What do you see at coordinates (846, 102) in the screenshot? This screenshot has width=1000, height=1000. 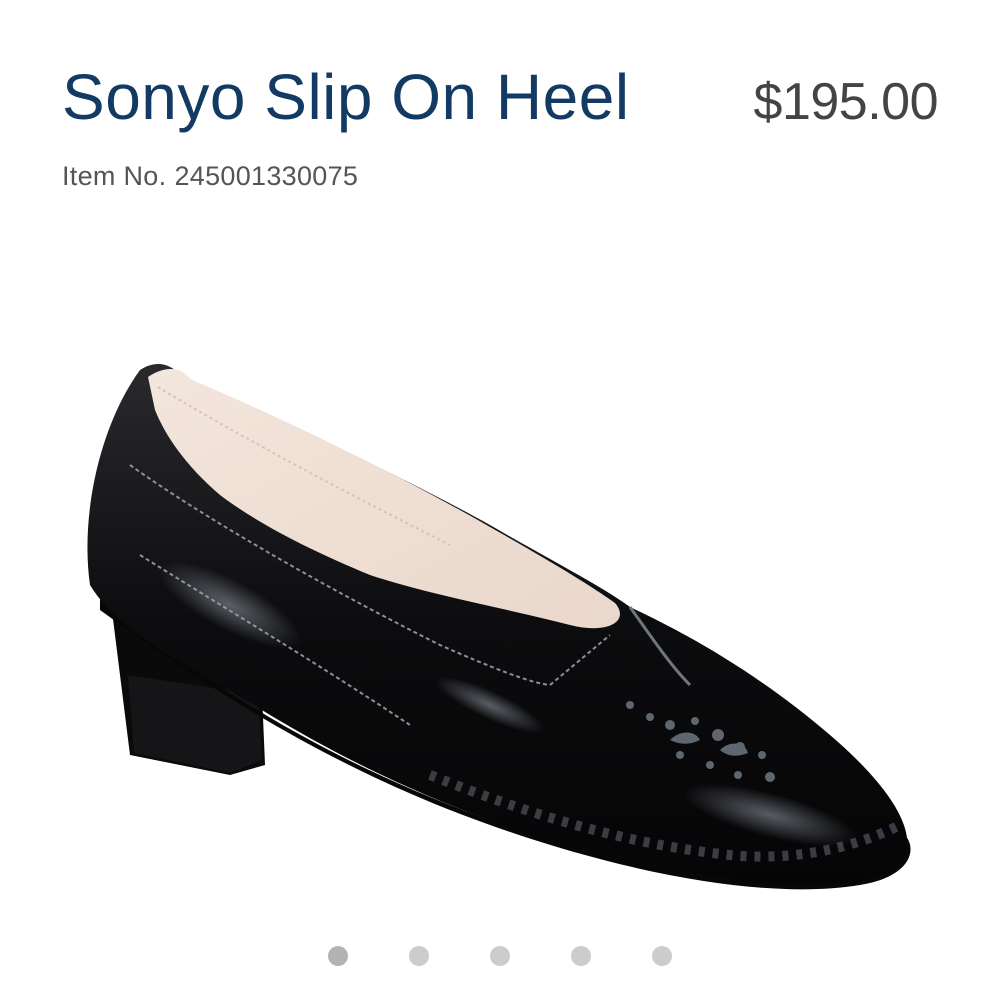 I see `product-price: $195.00` at bounding box center [846, 102].